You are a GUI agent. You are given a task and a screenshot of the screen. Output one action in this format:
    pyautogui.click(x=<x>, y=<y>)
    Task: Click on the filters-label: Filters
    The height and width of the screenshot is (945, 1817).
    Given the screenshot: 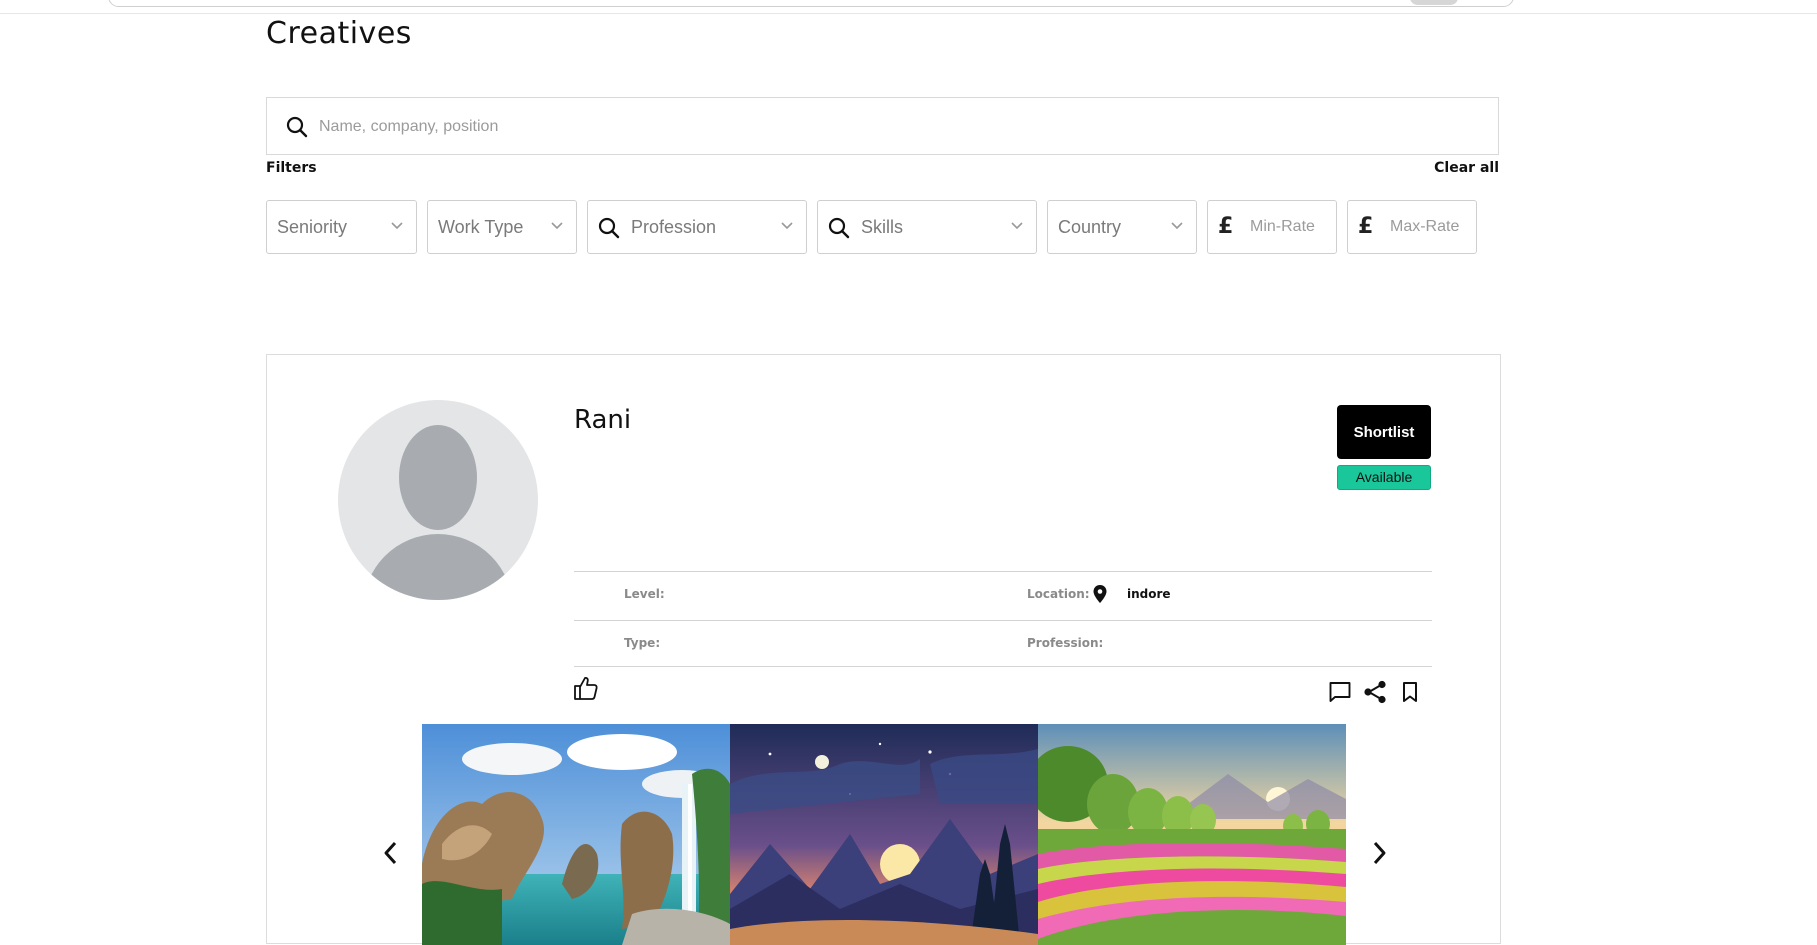 What is the action you would take?
    pyautogui.click(x=291, y=168)
    